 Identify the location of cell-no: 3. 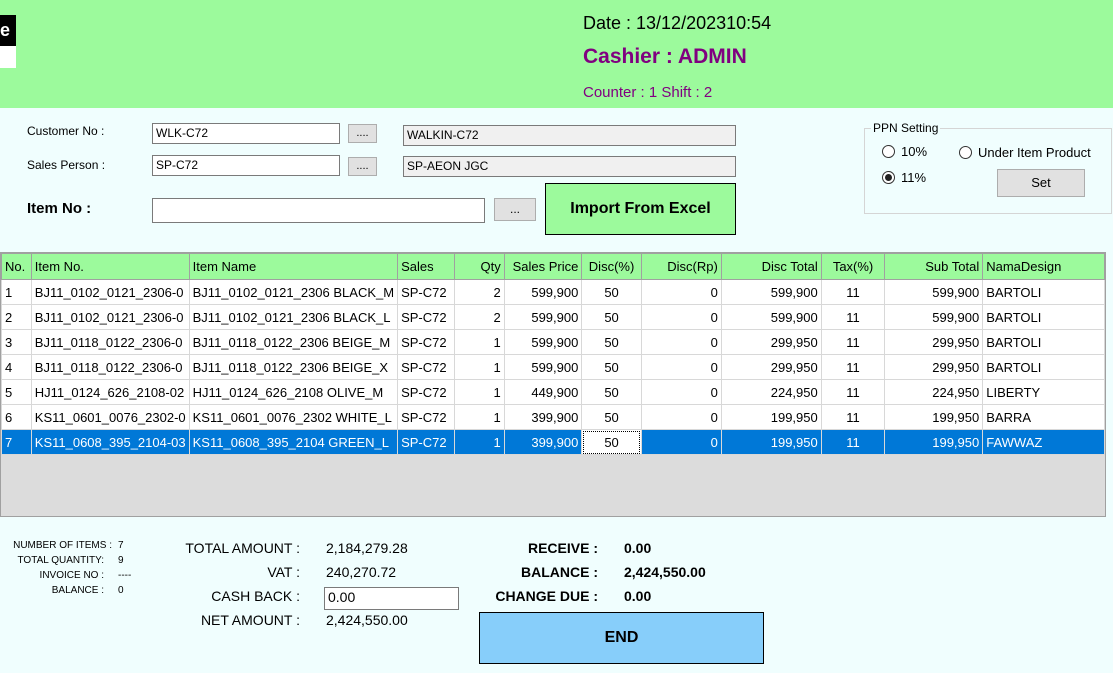
(16, 342).